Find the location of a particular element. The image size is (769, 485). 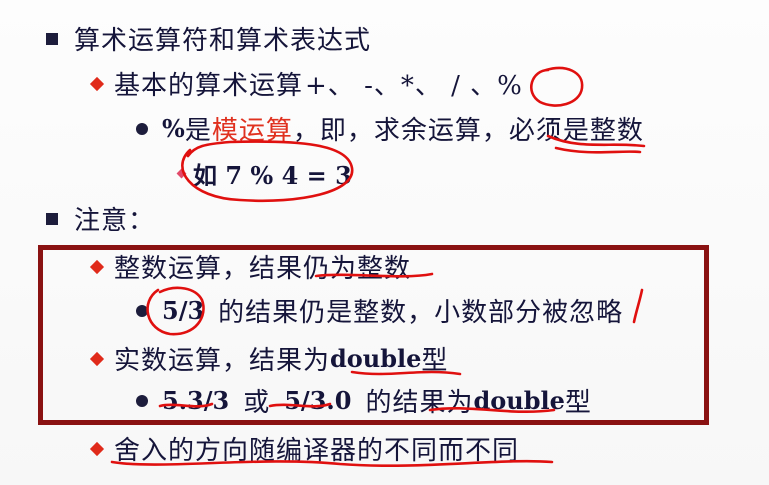

note-rounding: 舍入的方向随编译器的不同而不同 is located at coordinates (304, 448).